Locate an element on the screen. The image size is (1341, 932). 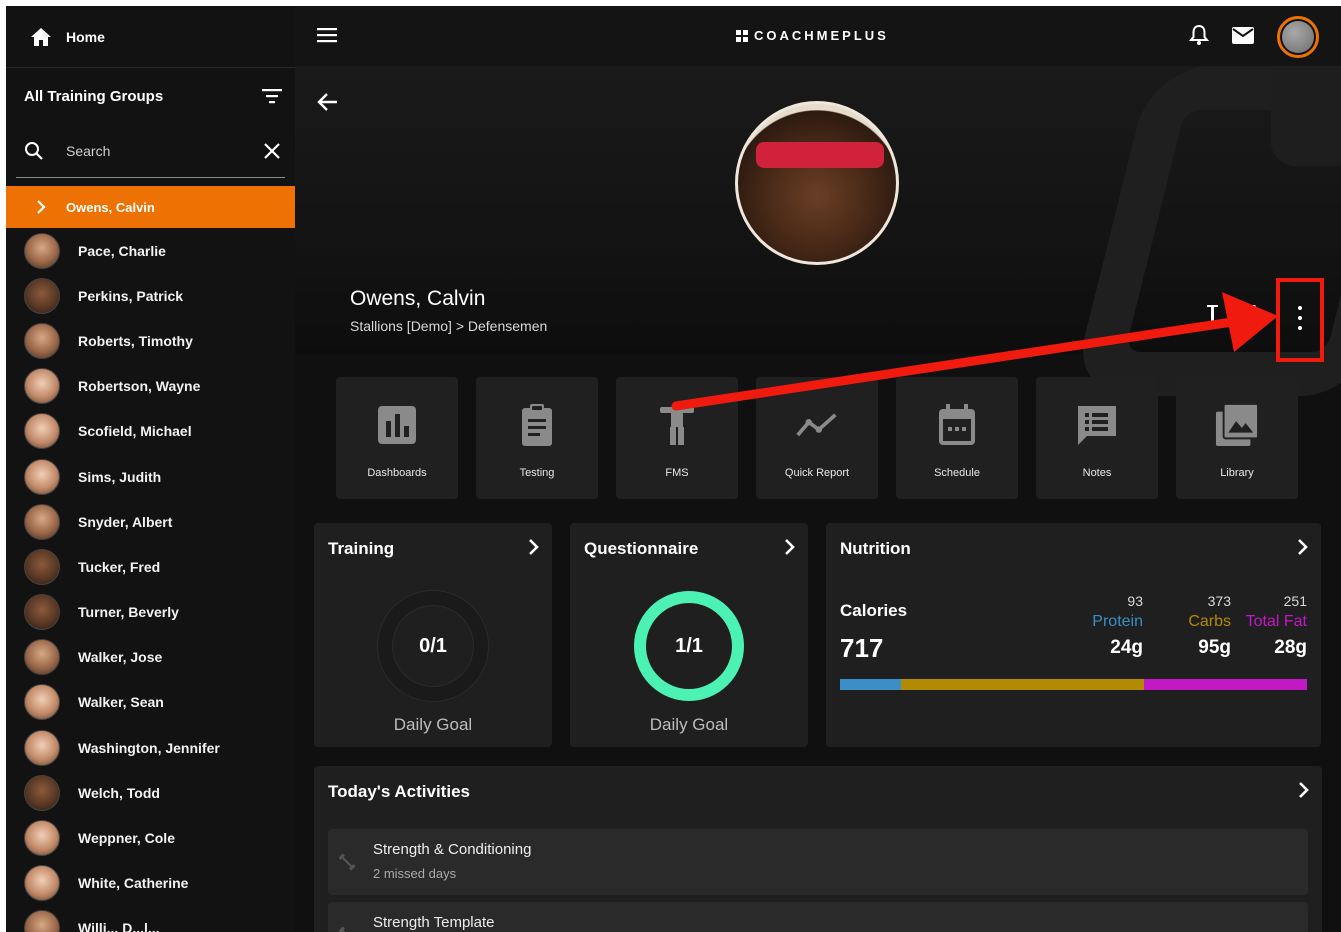
list-item: Turner, Beverly is located at coordinates (150, 612).